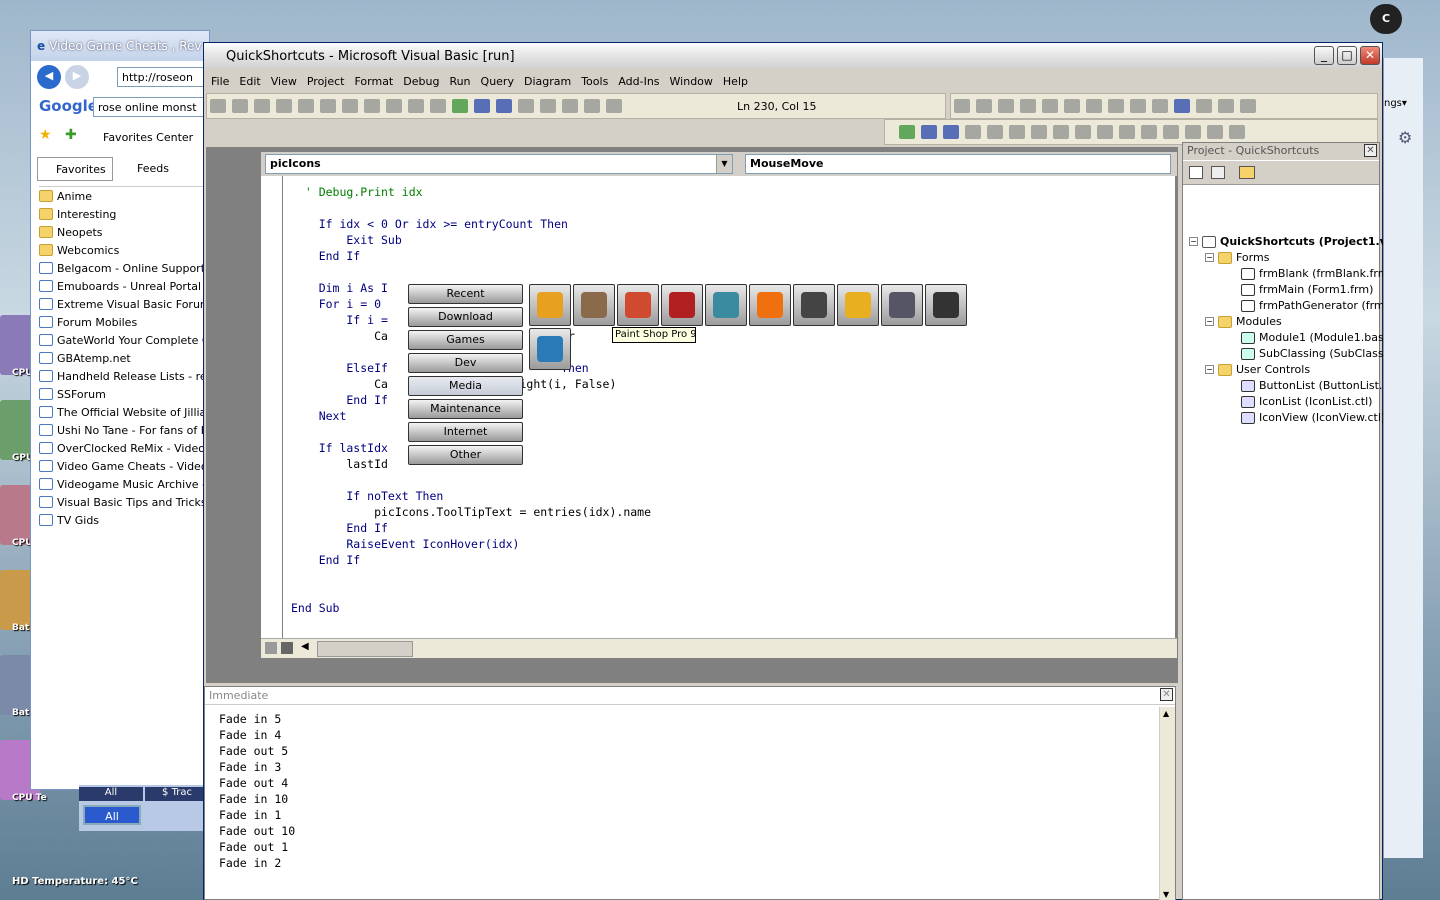 The width and height of the screenshot is (1440, 900). What do you see at coordinates (570, 106) in the screenshot?
I see `form-layout-icon` at bounding box center [570, 106].